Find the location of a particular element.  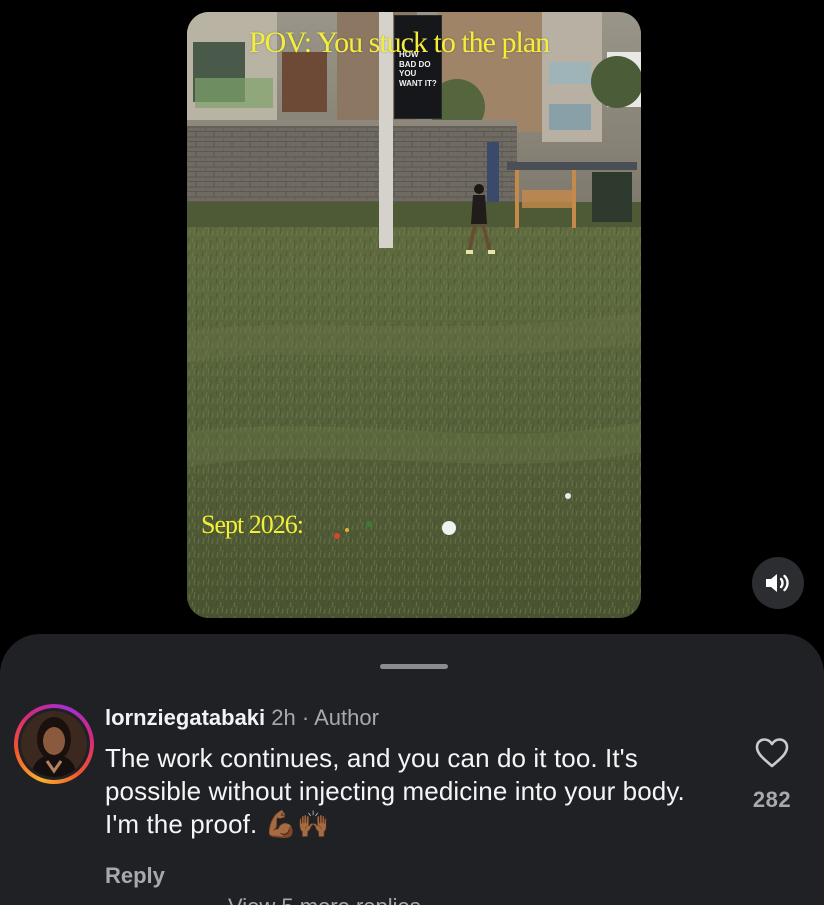

reply-button: Reply is located at coordinates (135, 876).